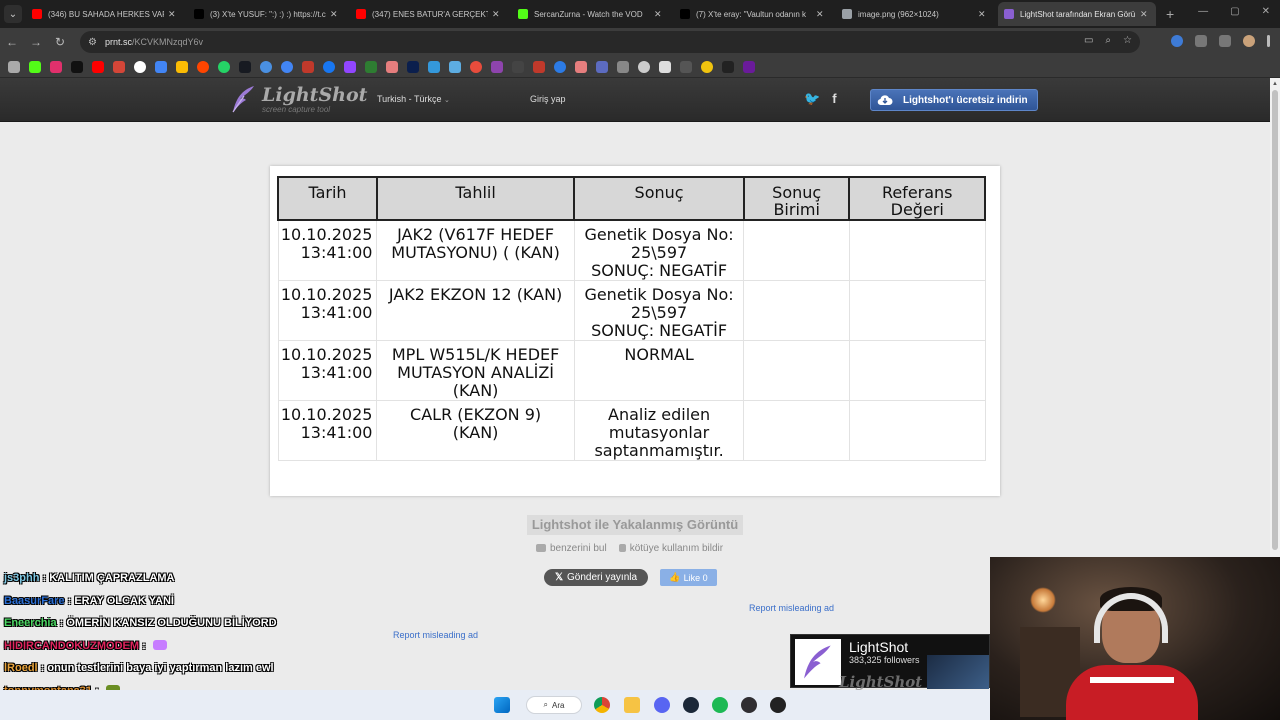  I want to click on follow-card-thumbnail, so click(958, 672).